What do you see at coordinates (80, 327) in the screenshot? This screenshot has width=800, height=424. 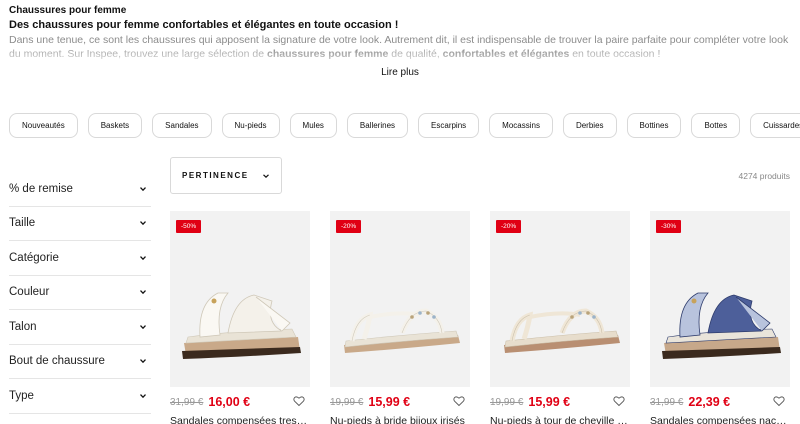 I see `filter-talon: Talon` at bounding box center [80, 327].